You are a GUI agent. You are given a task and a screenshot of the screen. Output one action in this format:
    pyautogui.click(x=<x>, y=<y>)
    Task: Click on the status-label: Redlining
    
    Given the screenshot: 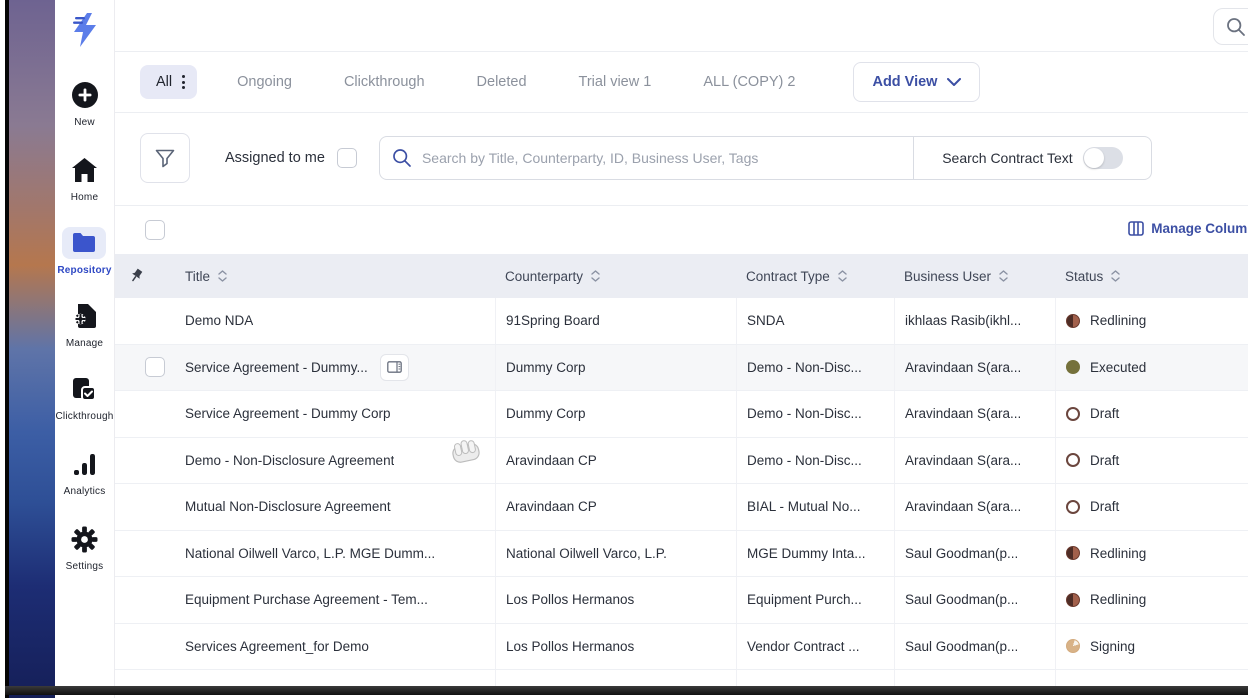 What is the action you would take?
    pyautogui.click(x=1118, y=553)
    